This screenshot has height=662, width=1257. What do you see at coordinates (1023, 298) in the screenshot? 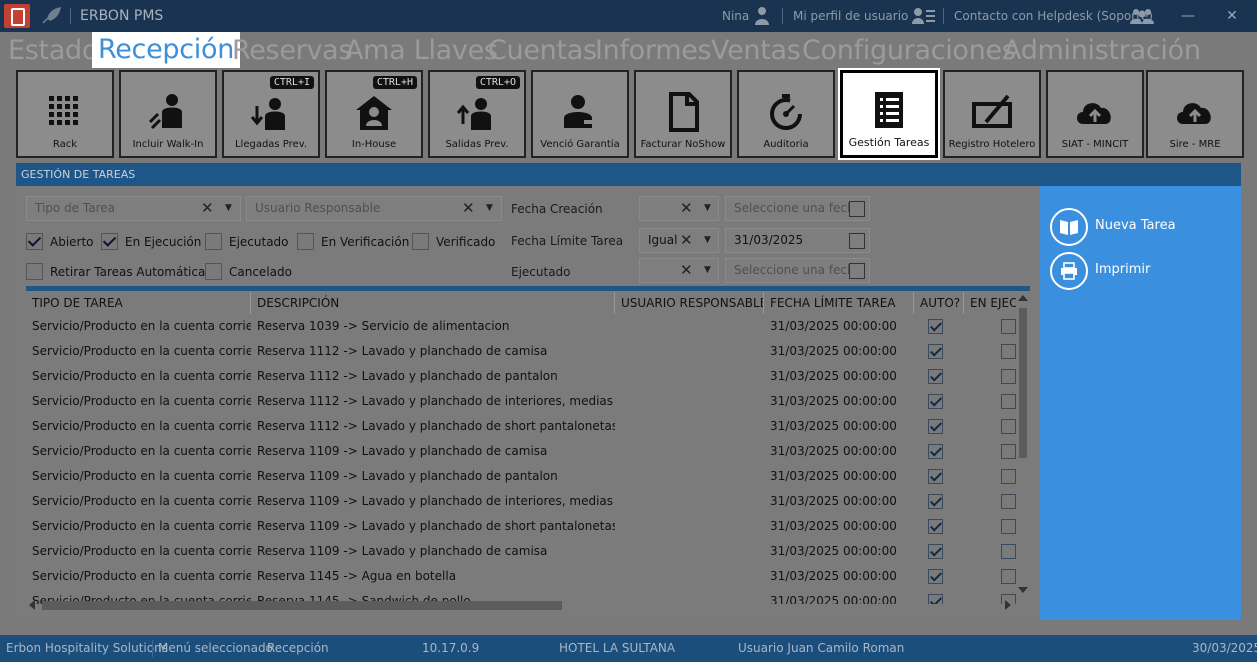
I see `scroll-up-icon` at bounding box center [1023, 298].